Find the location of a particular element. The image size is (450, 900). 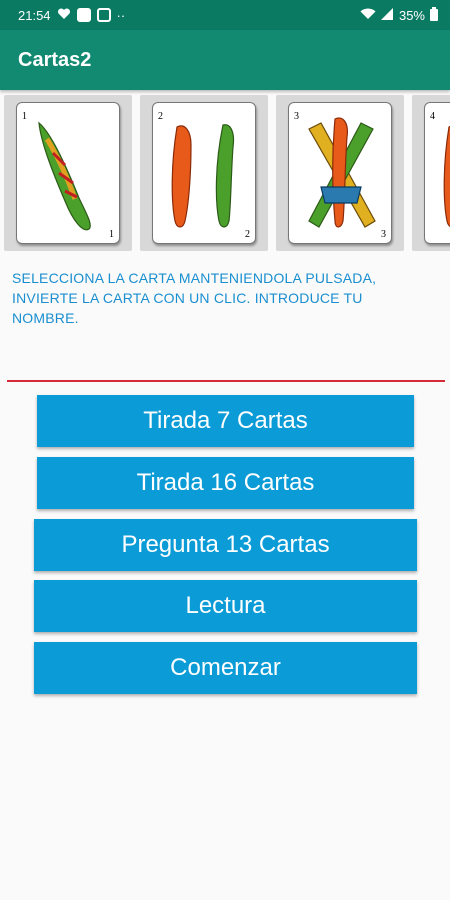

card-3: 3 3 is located at coordinates (340, 173).